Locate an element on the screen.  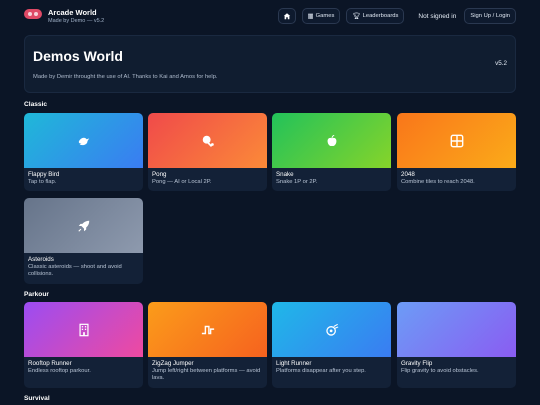
section-title-survival: Survival is located at coordinates (37, 398).